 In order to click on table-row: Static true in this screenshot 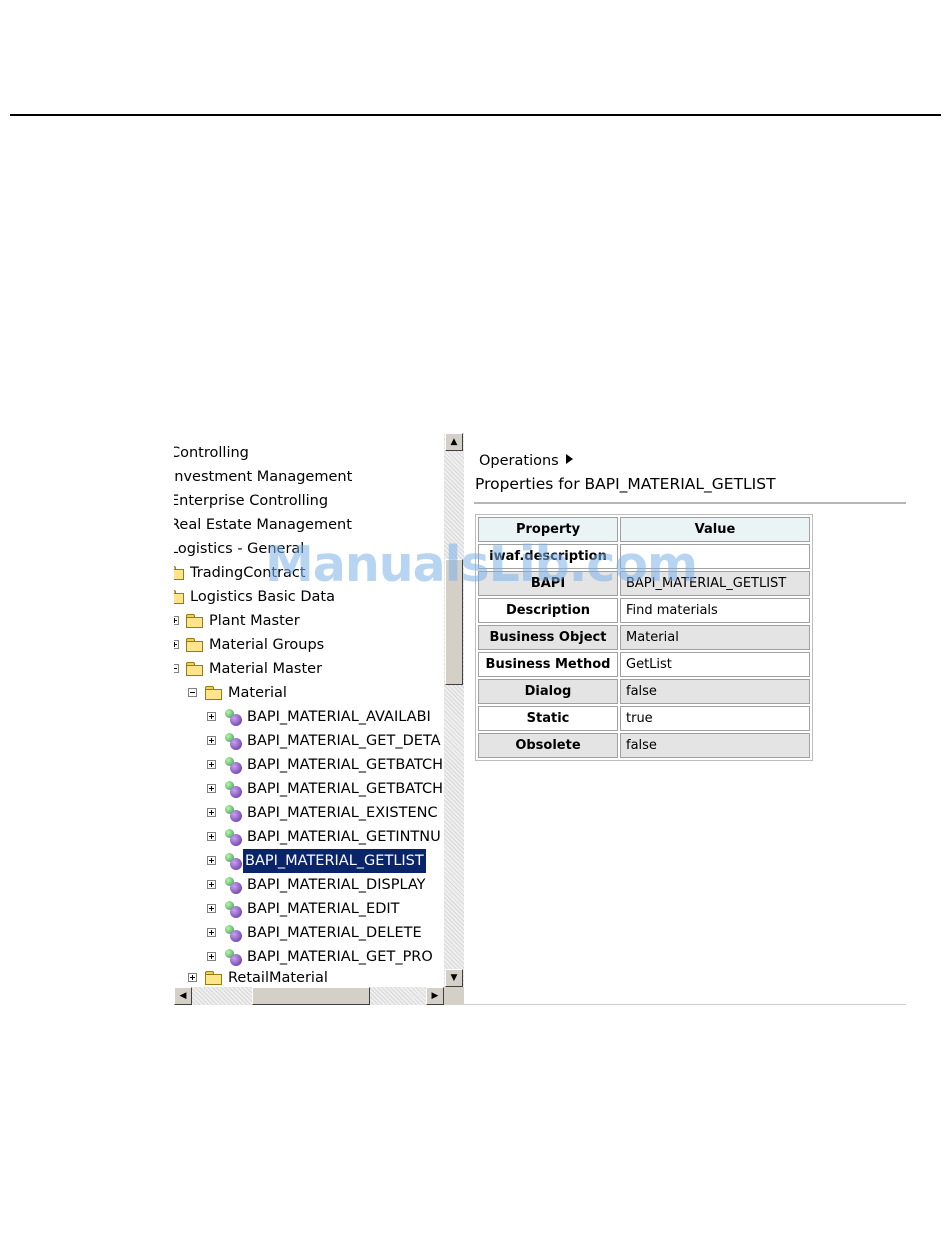, I will do `click(644, 718)`.